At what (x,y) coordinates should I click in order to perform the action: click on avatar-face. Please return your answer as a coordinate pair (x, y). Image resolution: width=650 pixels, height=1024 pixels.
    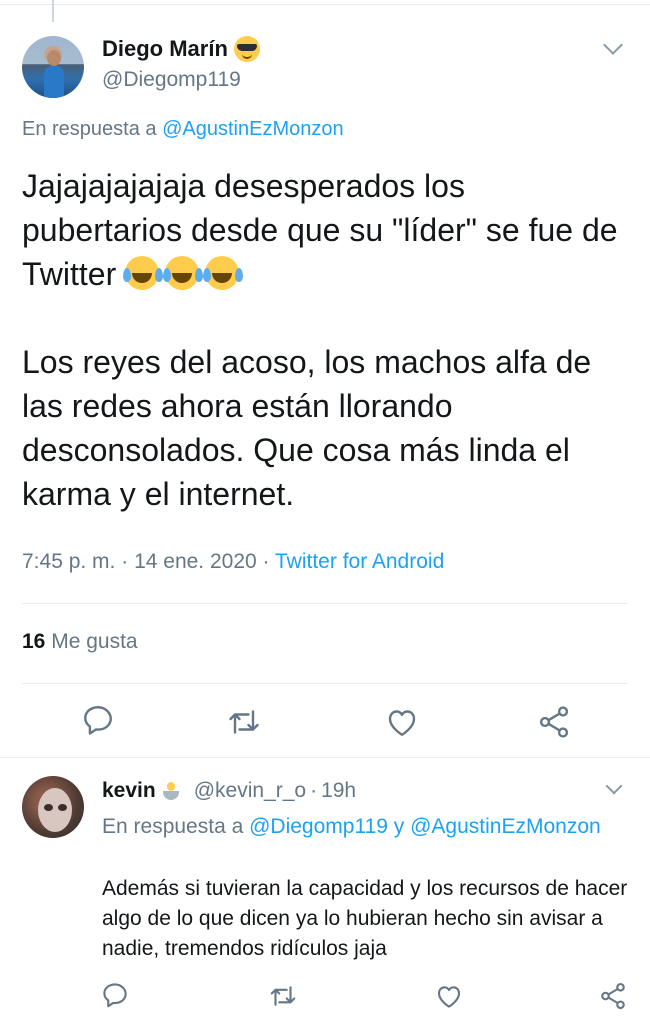
    Looking at the image, I should click on (55, 810).